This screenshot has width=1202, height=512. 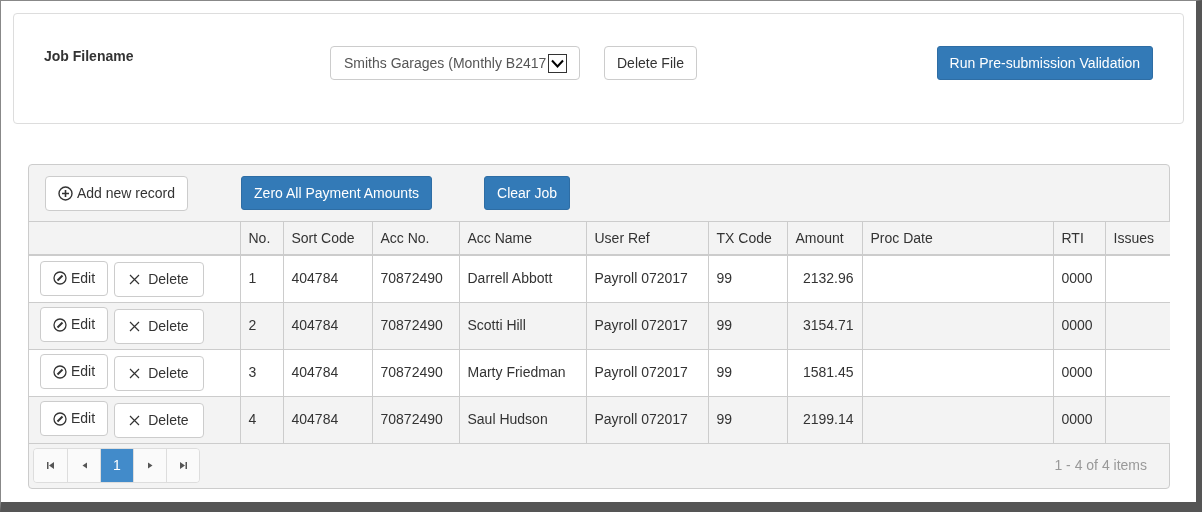 What do you see at coordinates (522, 238) in the screenshot?
I see `column-header: Acc Name` at bounding box center [522, 238].